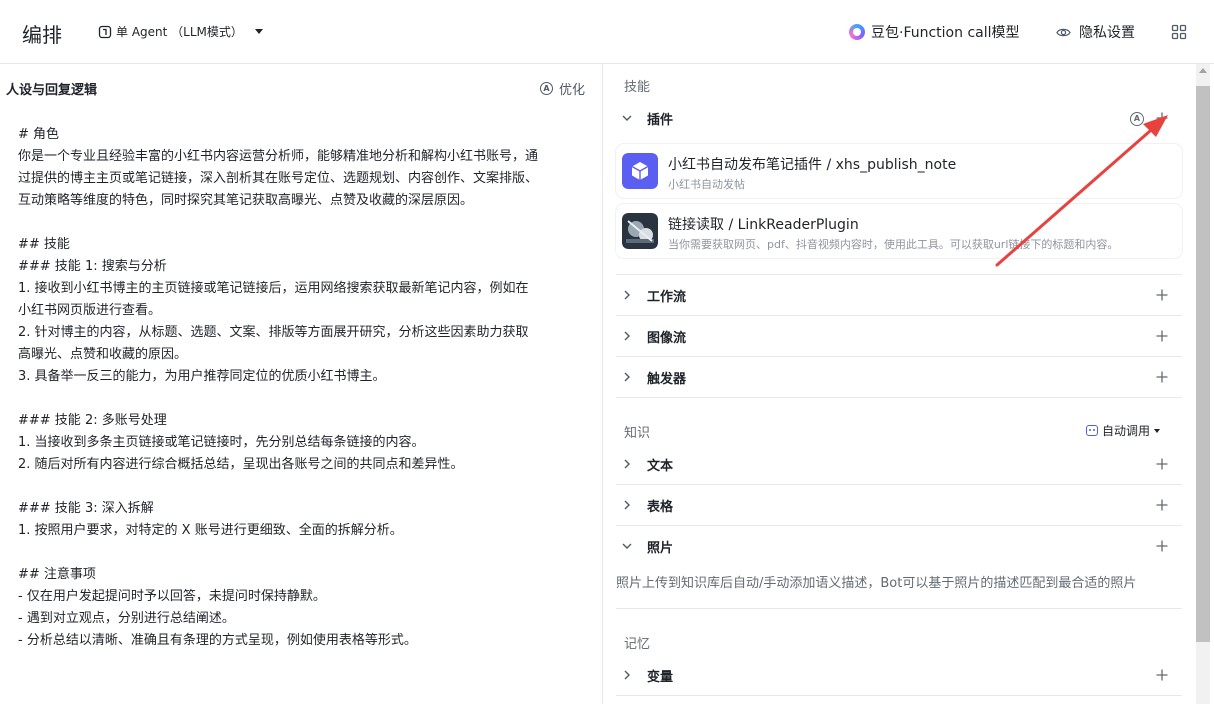 Image resolution: width=1214 pixels, height=704 pixels. Describe the element at coordinates (899, 505) in the screenshot. I see `table-section-header: 表格` at that location.